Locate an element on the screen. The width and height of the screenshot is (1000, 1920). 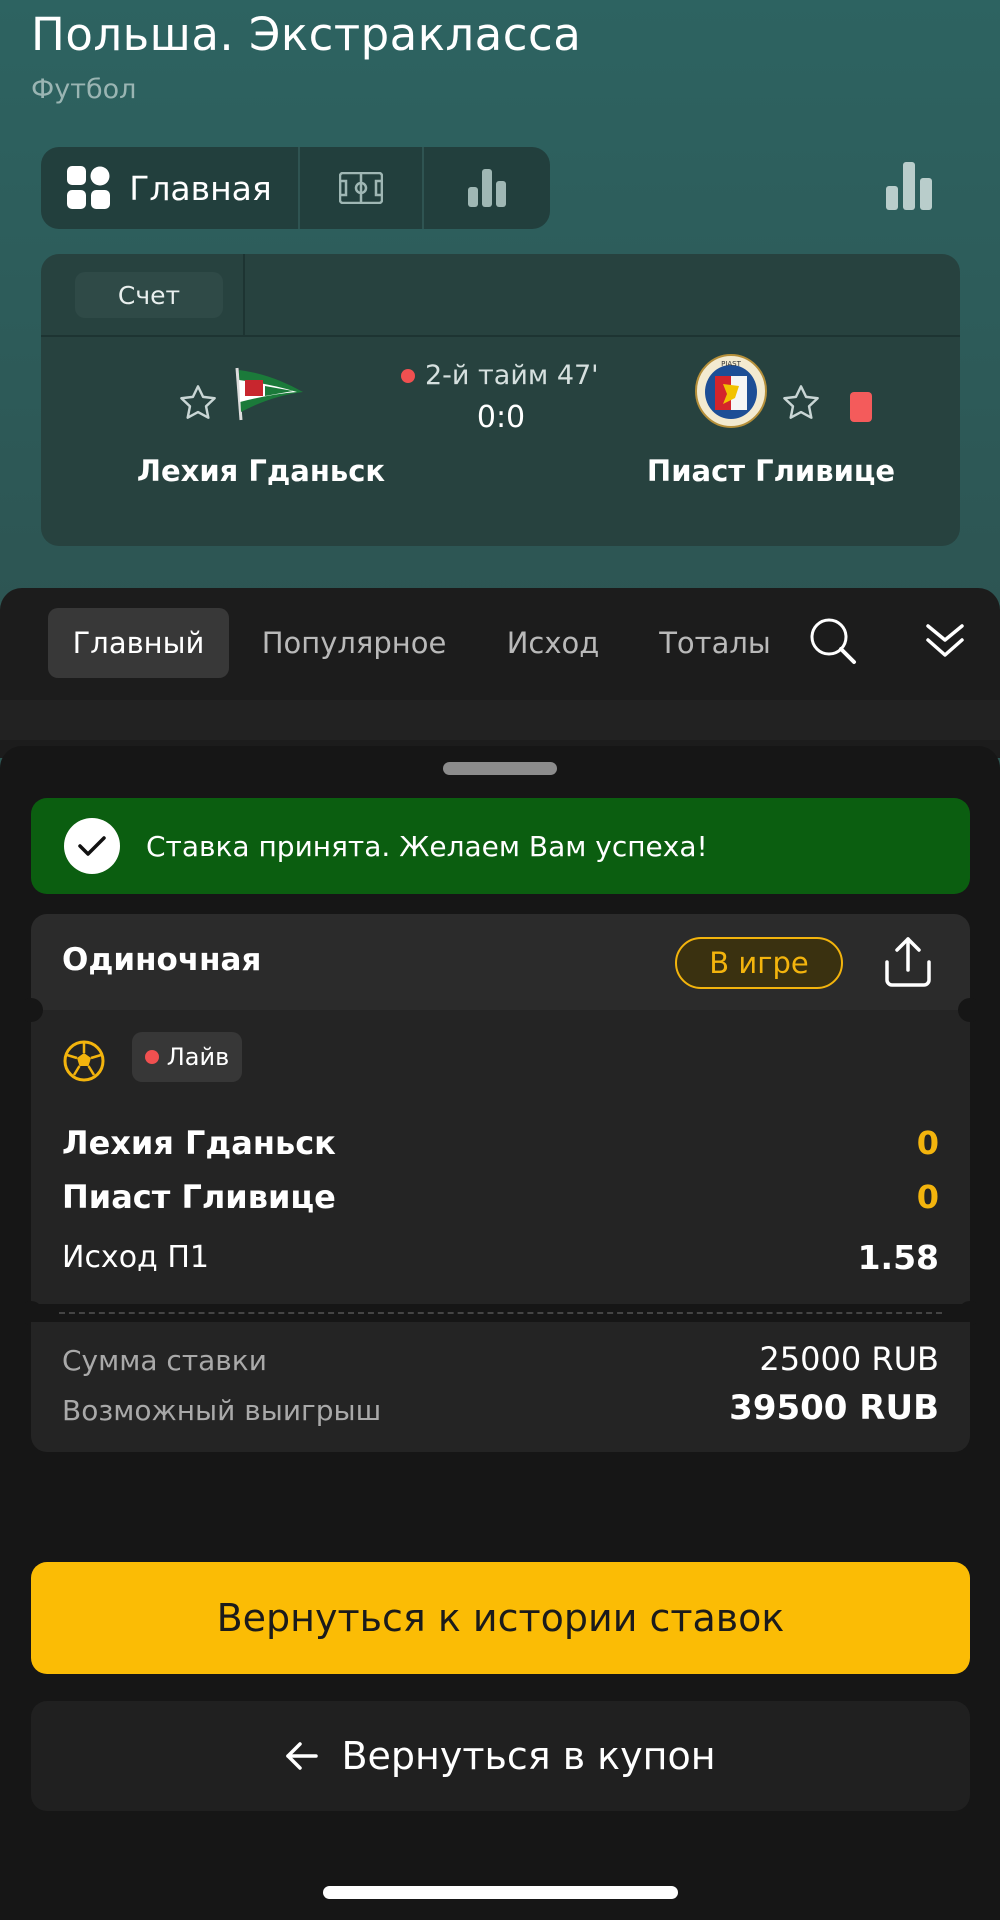
favorite-home-button is located at coordinates (198, 405).